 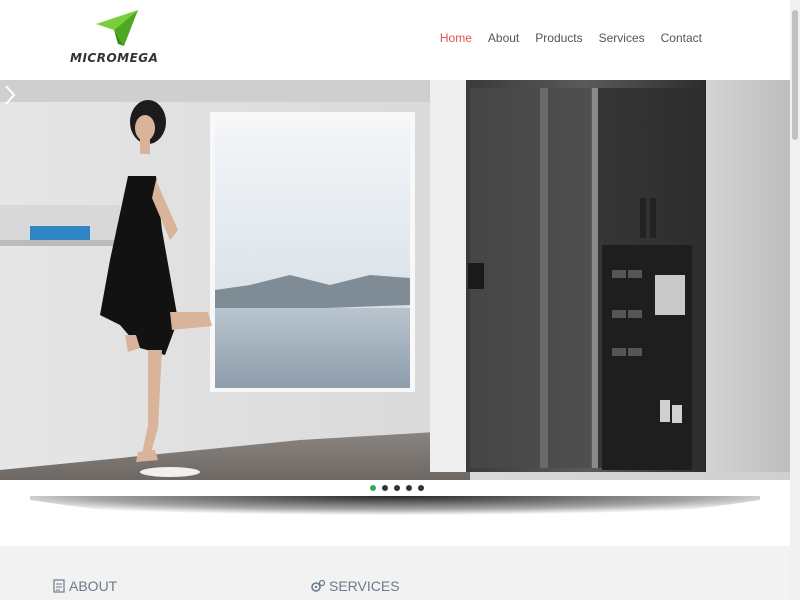 What do you see at coordinates (93, 586) in the screenshot?
I see `about-title: ABOUT` at bounding box center [93, 586].